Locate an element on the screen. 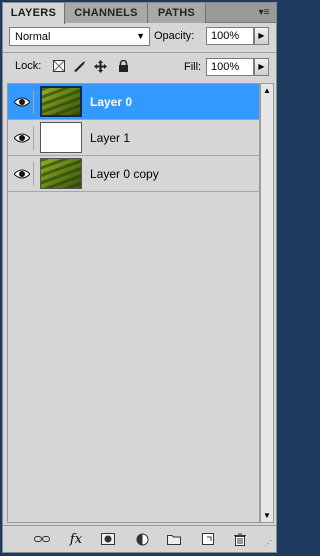 The height and width of the screenshot is (556, 320). link-layers-icon is located at coordinates (42, 539).